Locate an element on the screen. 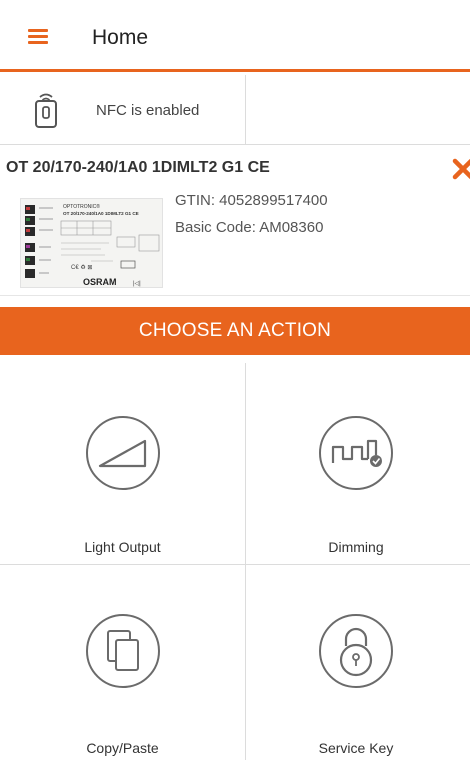 Image resolution: width=470 pixels, height=760 pixels. nfc-phone-icon is located at coordinates (46, 110).